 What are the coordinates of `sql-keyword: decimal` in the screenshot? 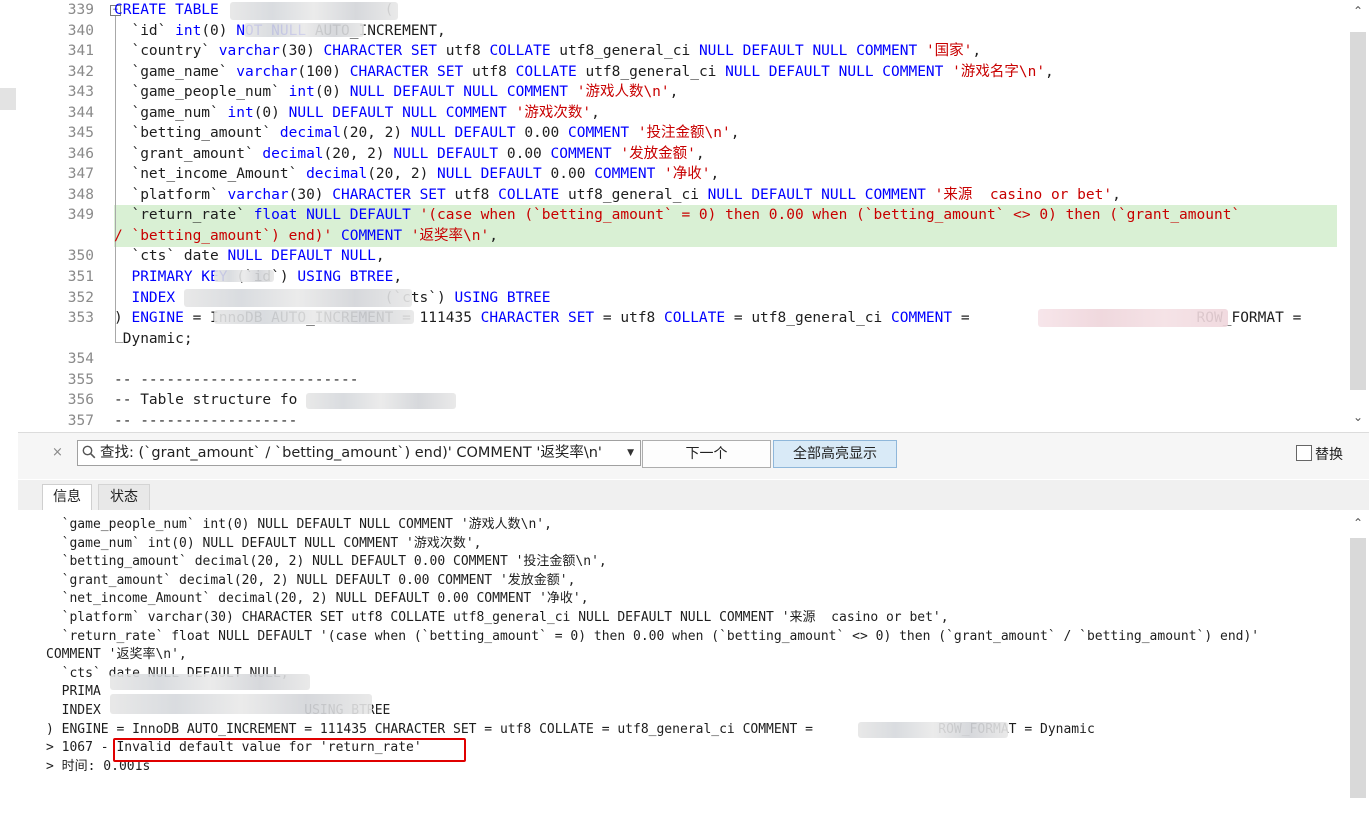 It's located at (293, 154).